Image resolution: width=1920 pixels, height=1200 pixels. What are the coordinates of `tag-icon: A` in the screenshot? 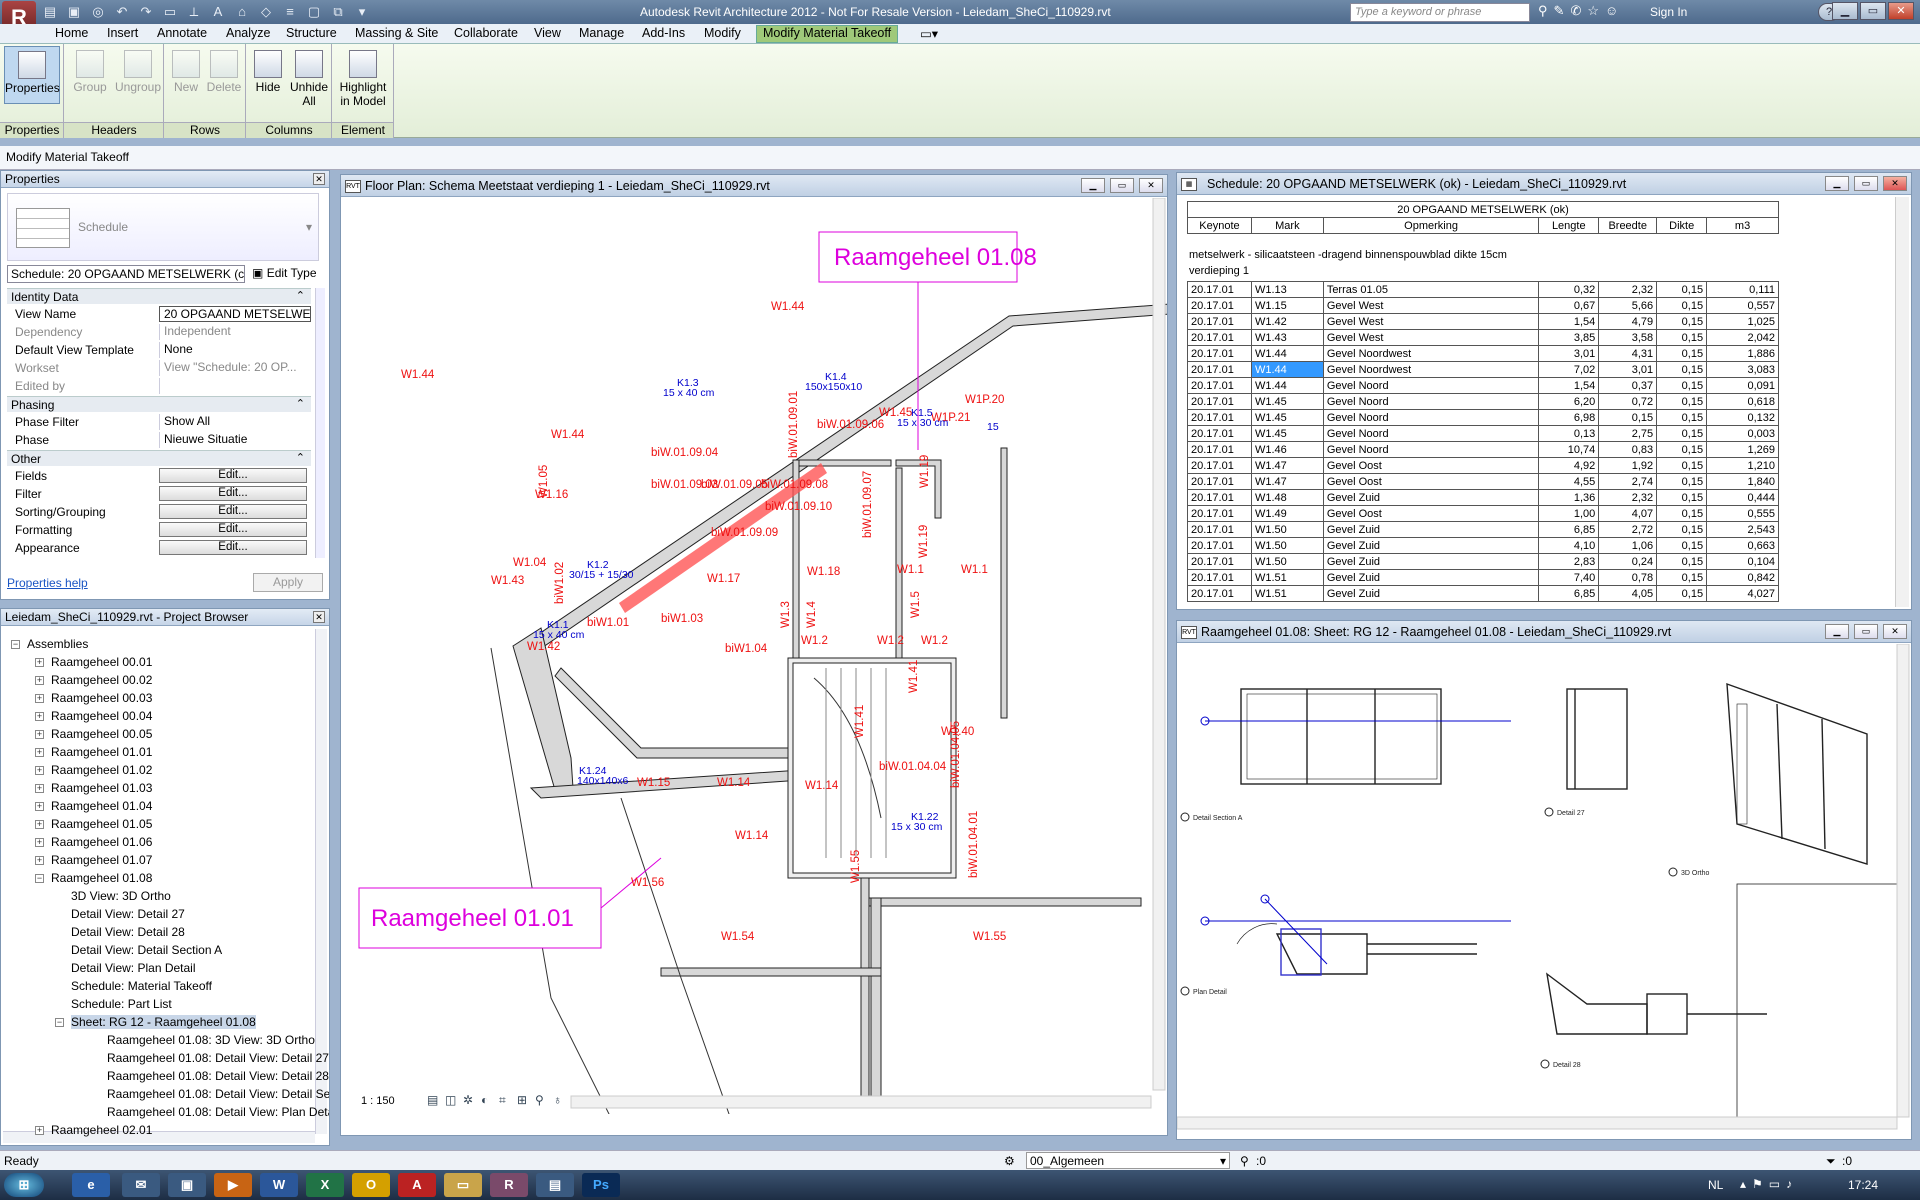 It's located at (218, 12).